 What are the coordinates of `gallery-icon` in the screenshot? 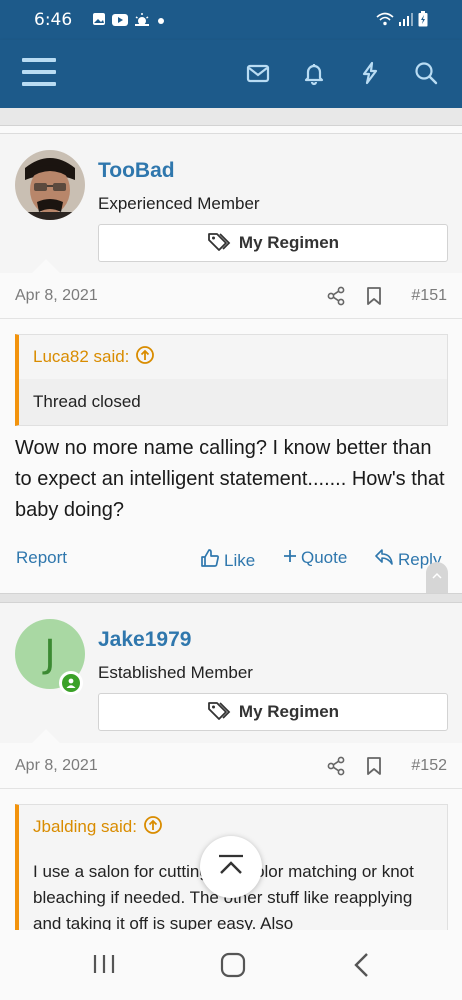 It's located at (99, 21).